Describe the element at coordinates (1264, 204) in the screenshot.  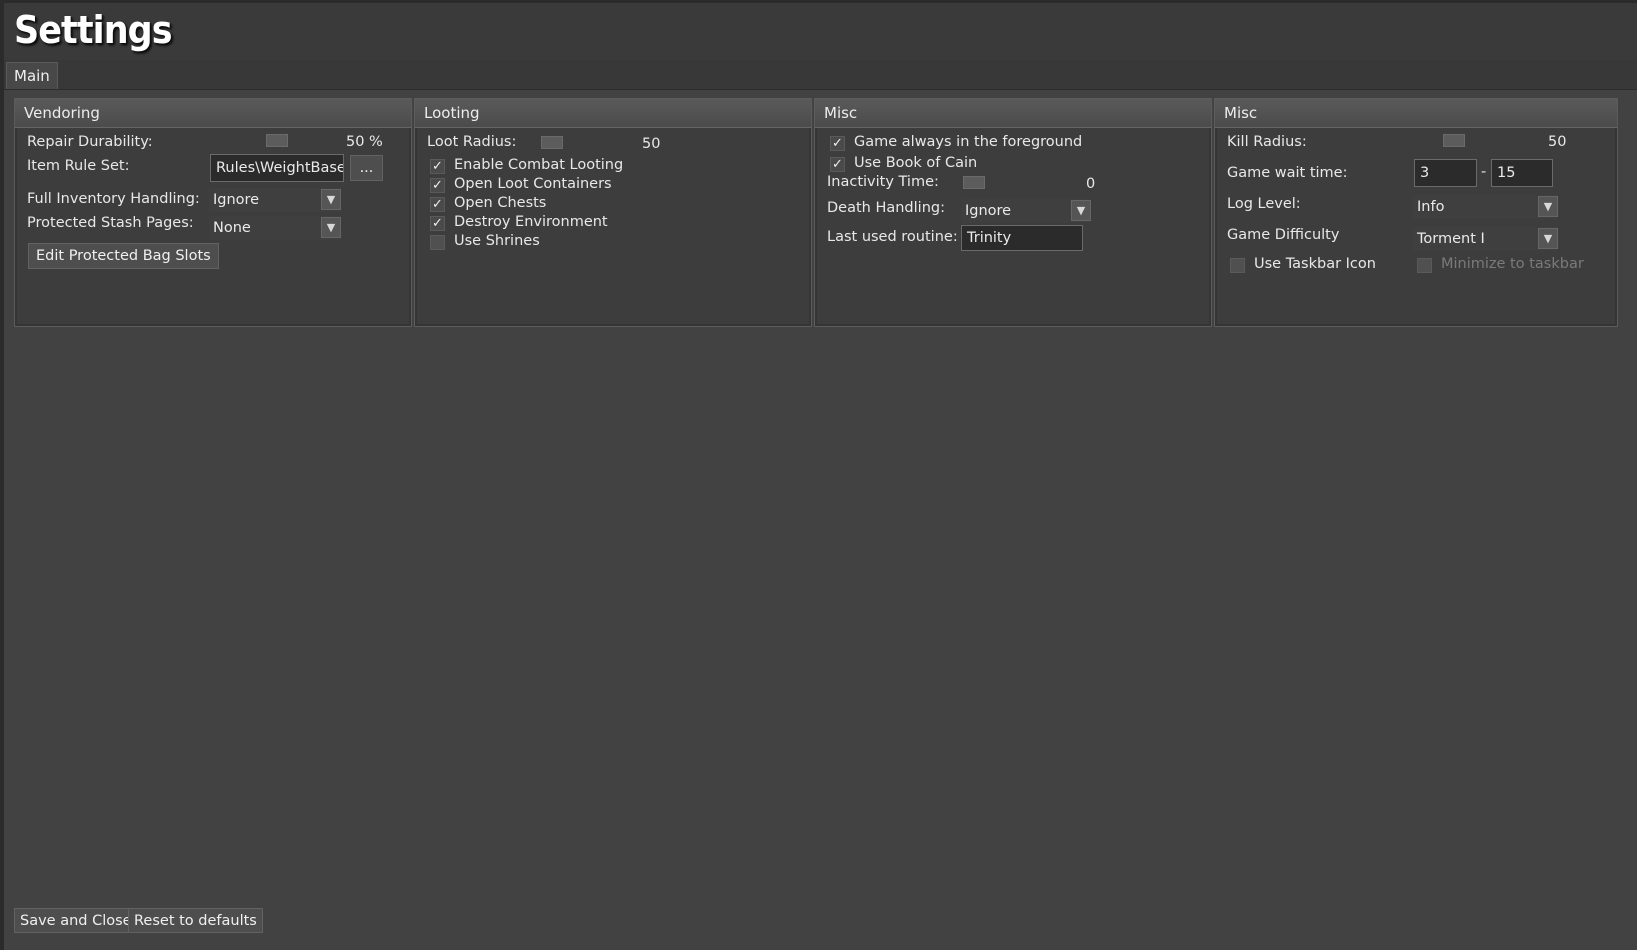
I see `log-level-label: Log Level:` at that location.